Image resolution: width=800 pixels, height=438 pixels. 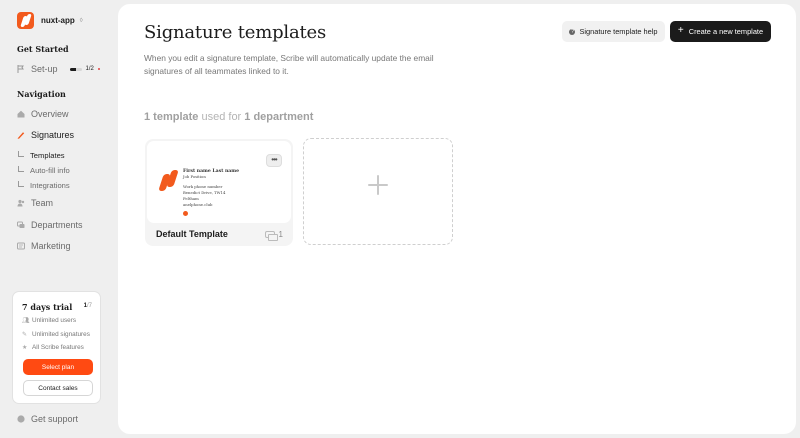 What do you see at coordinates (50, 170) in the screenshot?
I see `sidebar-subitem-label: Auto-fill info` at bounding box center [50, 170].